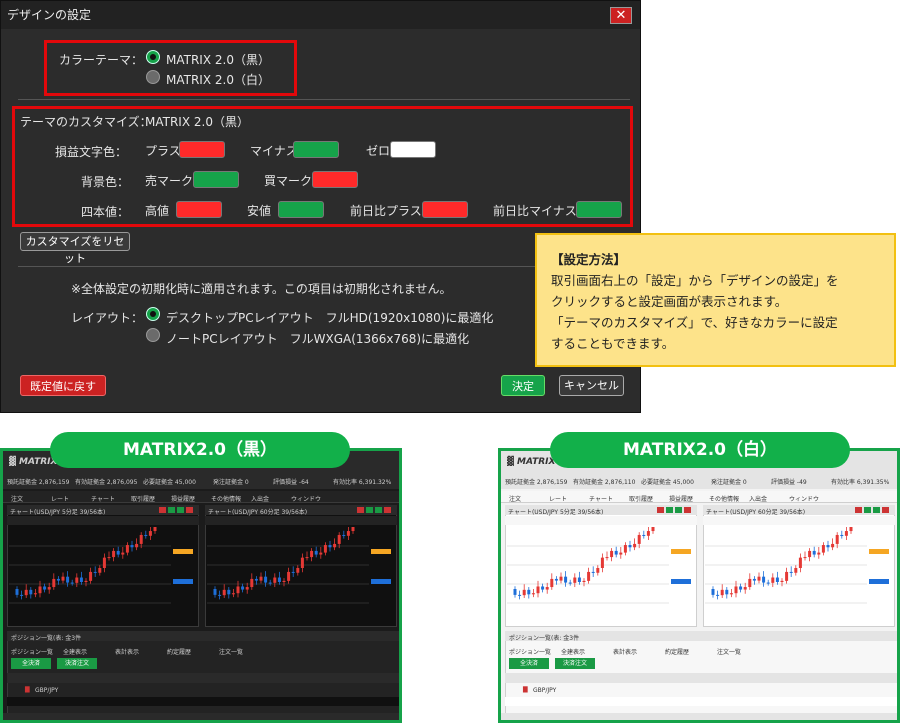 The image size is (900, 725). What do you see at coordinates (216, 179) in the screenshot?
I see `sell-mark-swatch` at bounding box center [216, 179].